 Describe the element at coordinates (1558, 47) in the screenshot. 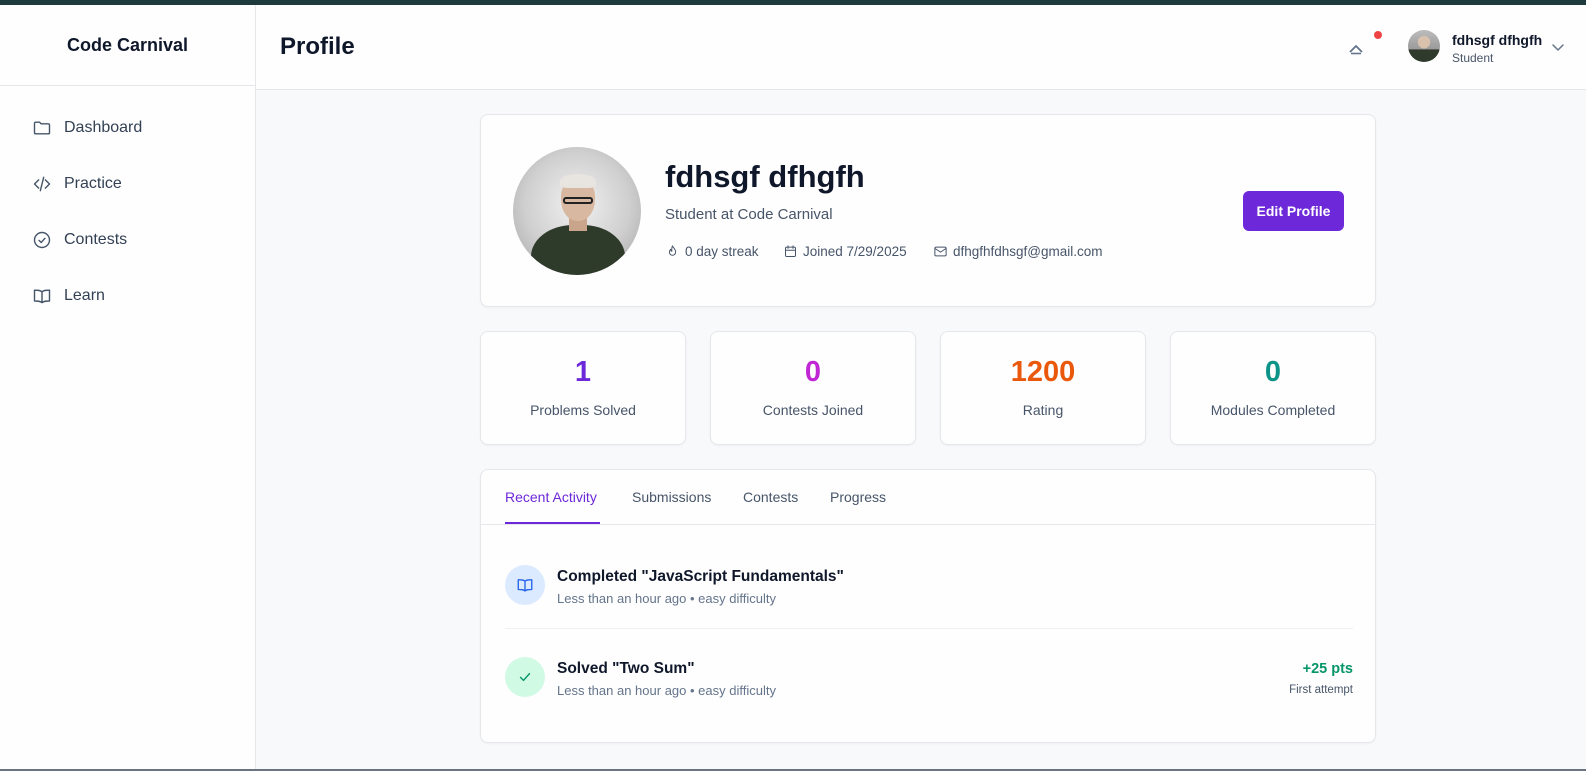

I see `chevron-down-icon` at that location.